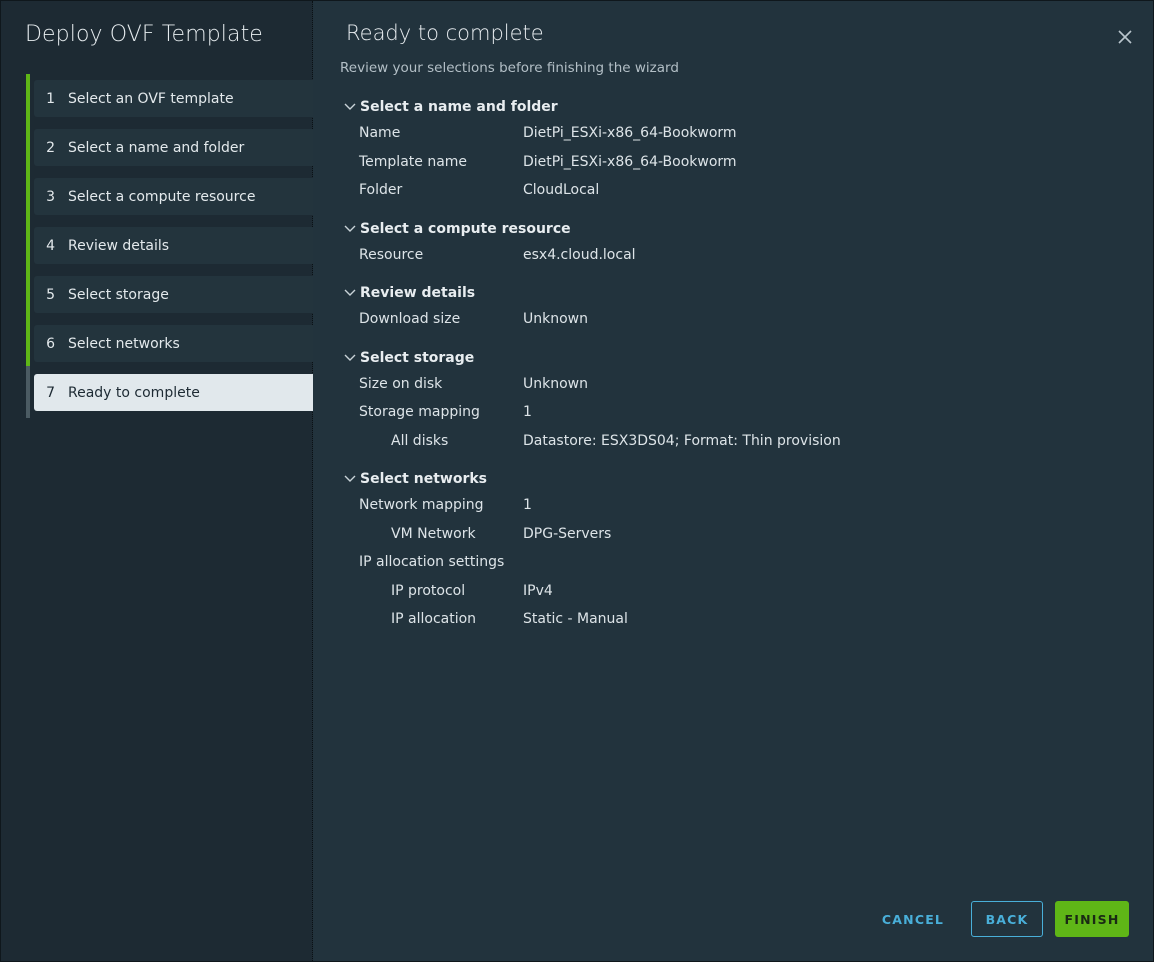 The image size is (1154, 962). What do you see at coordinates (151, 98) in the screenshot?
I see `step-label: Select an OVF template` at bounding box center [151, 98].